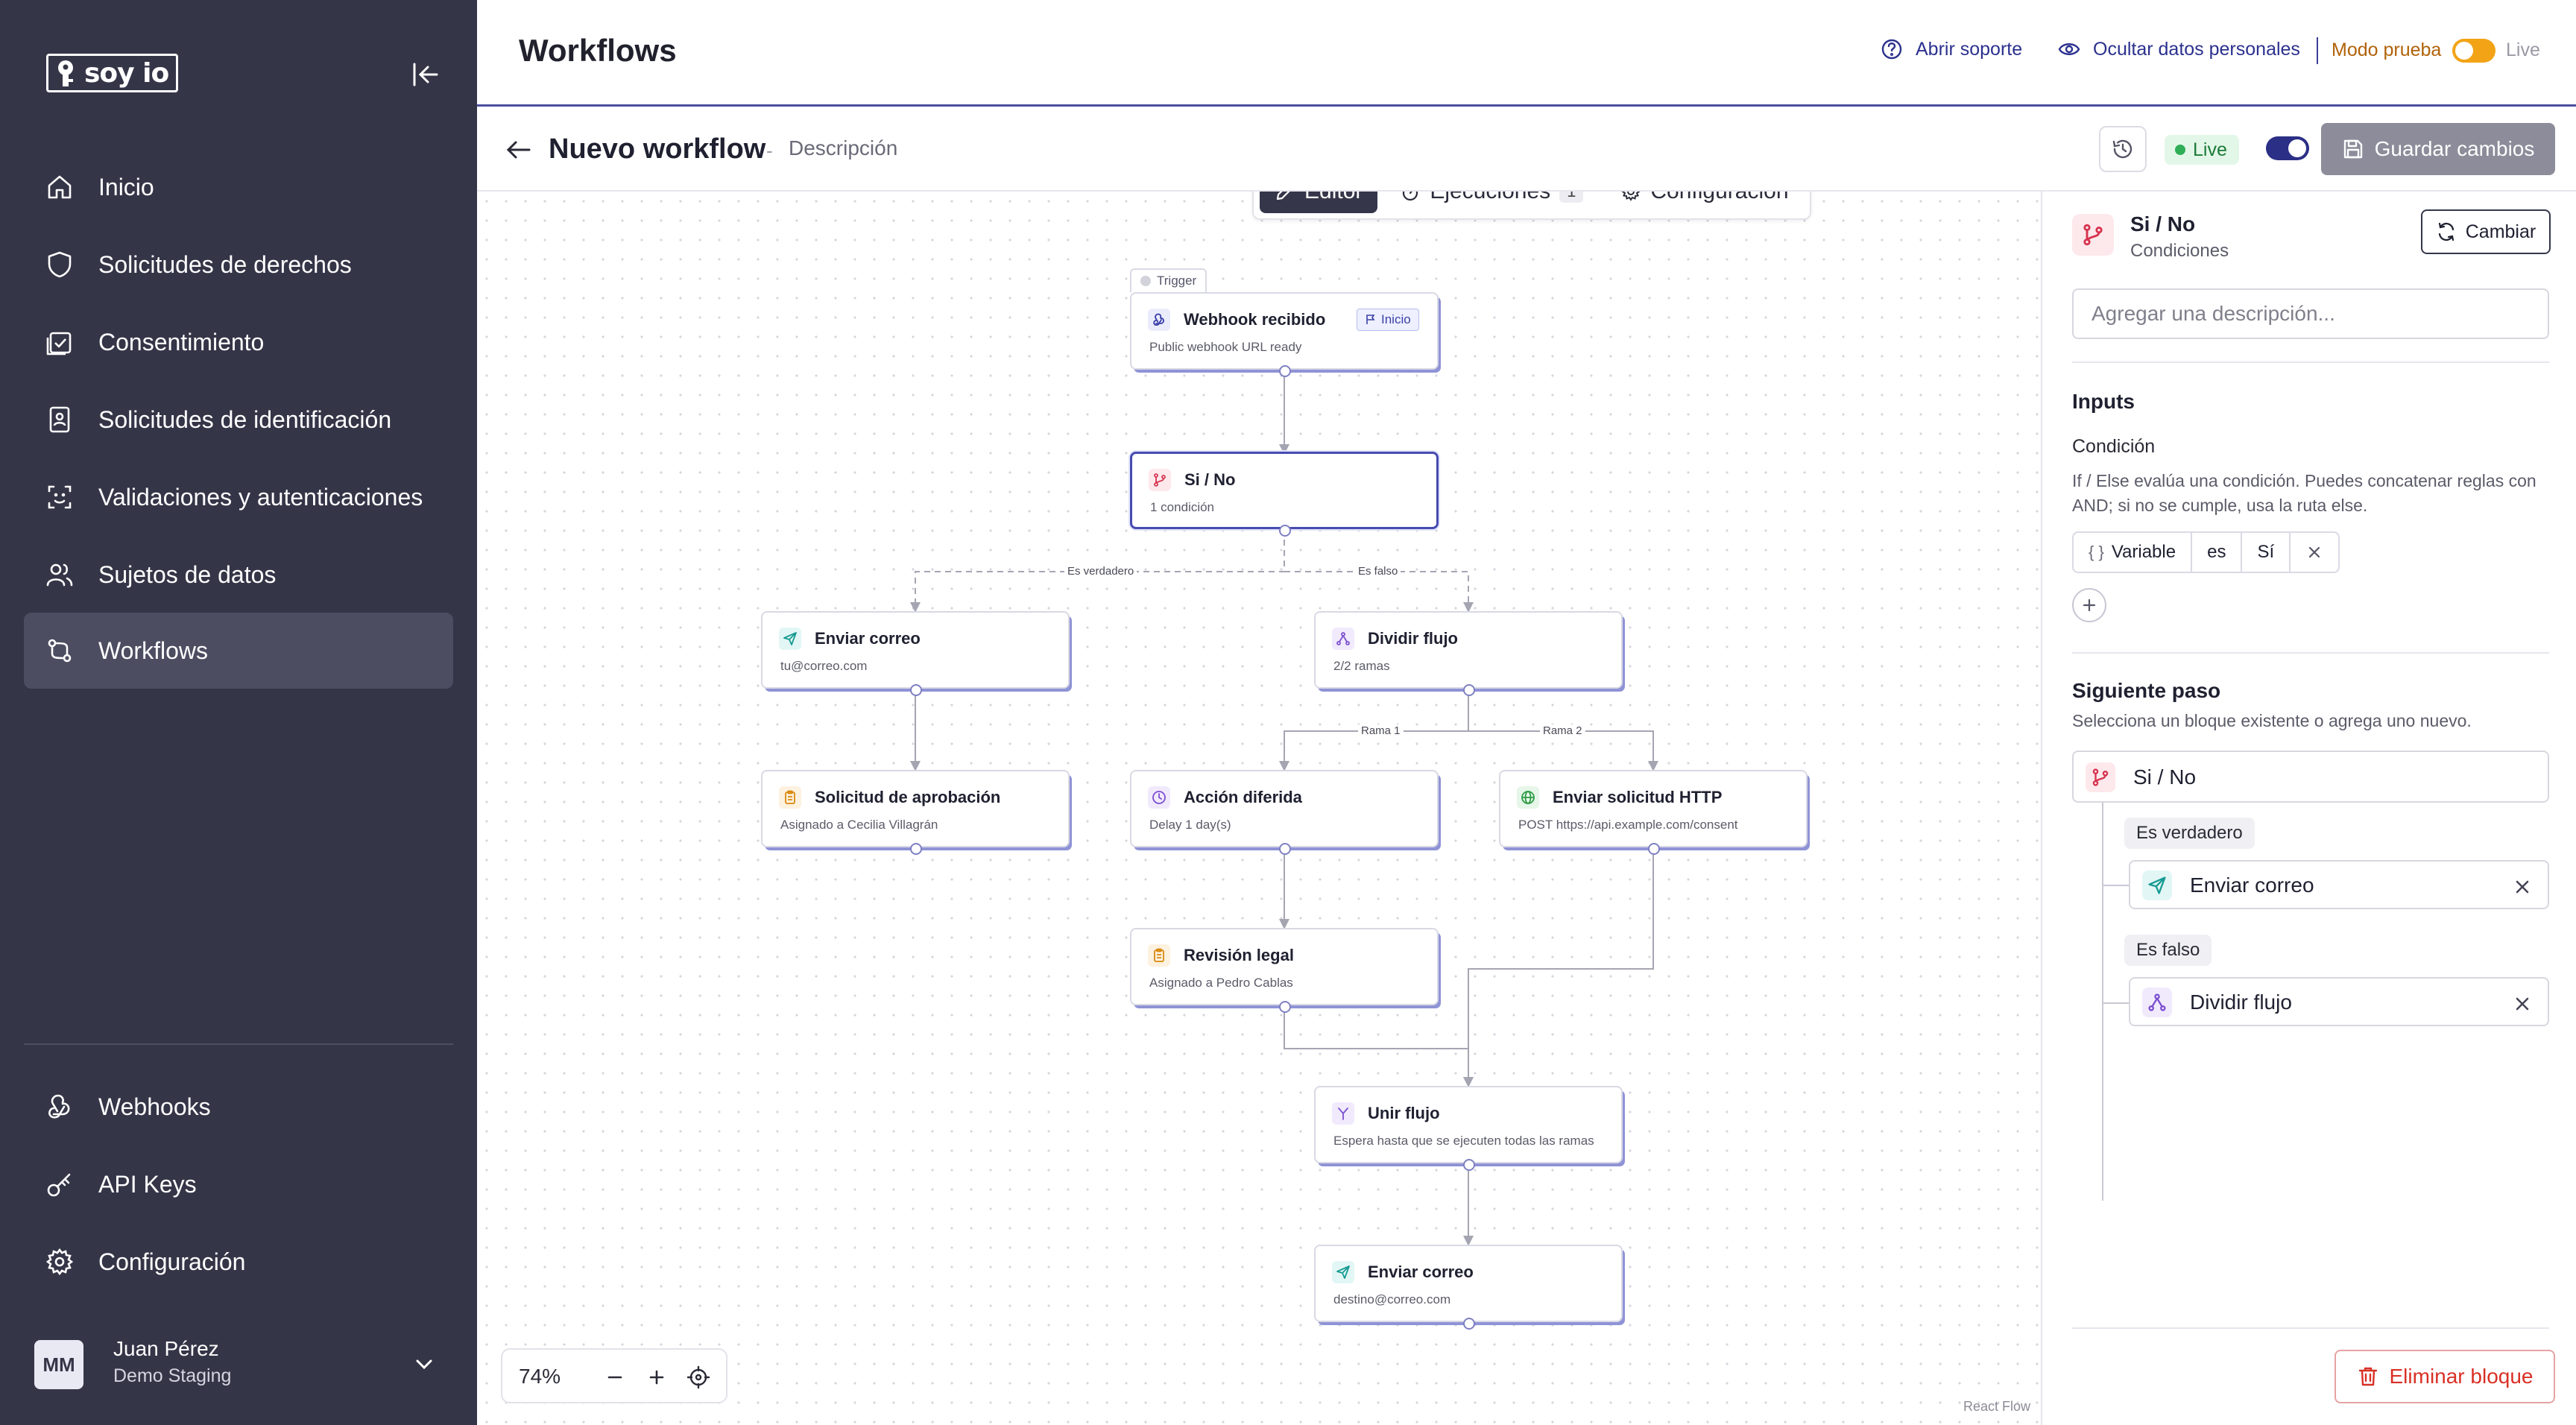  I want to click on nav-item-sujetos: Sujetos de datos, so click(238, 575).